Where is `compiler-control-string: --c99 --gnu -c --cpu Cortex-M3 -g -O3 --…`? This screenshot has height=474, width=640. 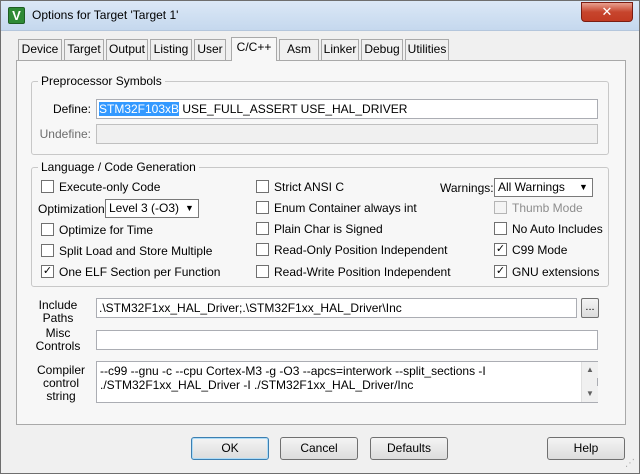 compiler-control-string: --c99 --gnu -c --cpu Cortex-M3 -g -O3 --… is located at coordinates (347, 382).